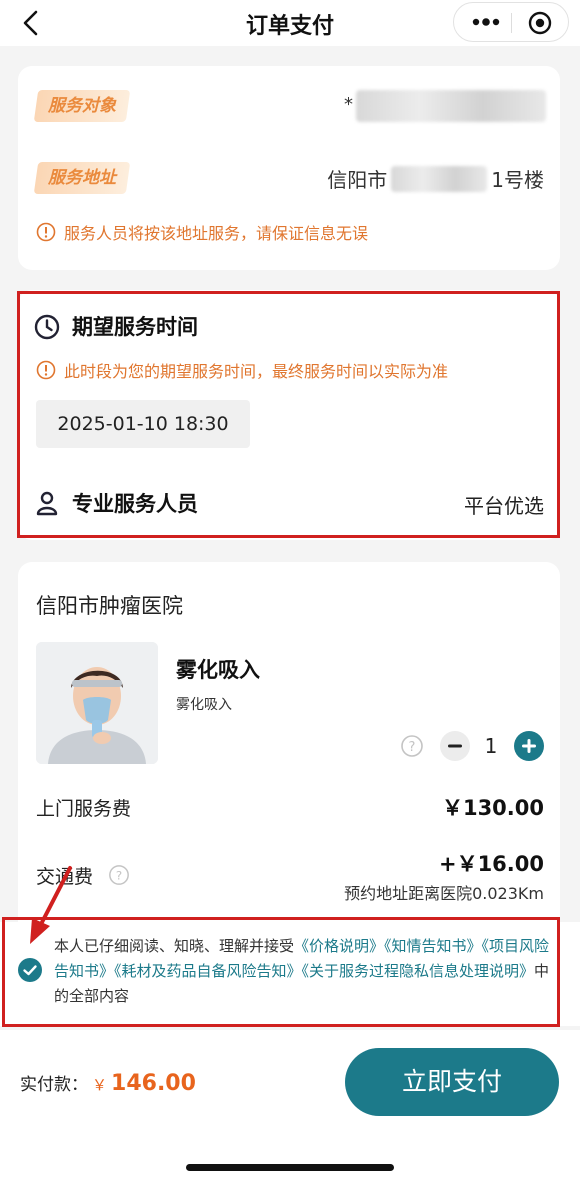  Describe the element at coordinates (451, 106) in the screenshot. I see `blurred-target-name` at that location.